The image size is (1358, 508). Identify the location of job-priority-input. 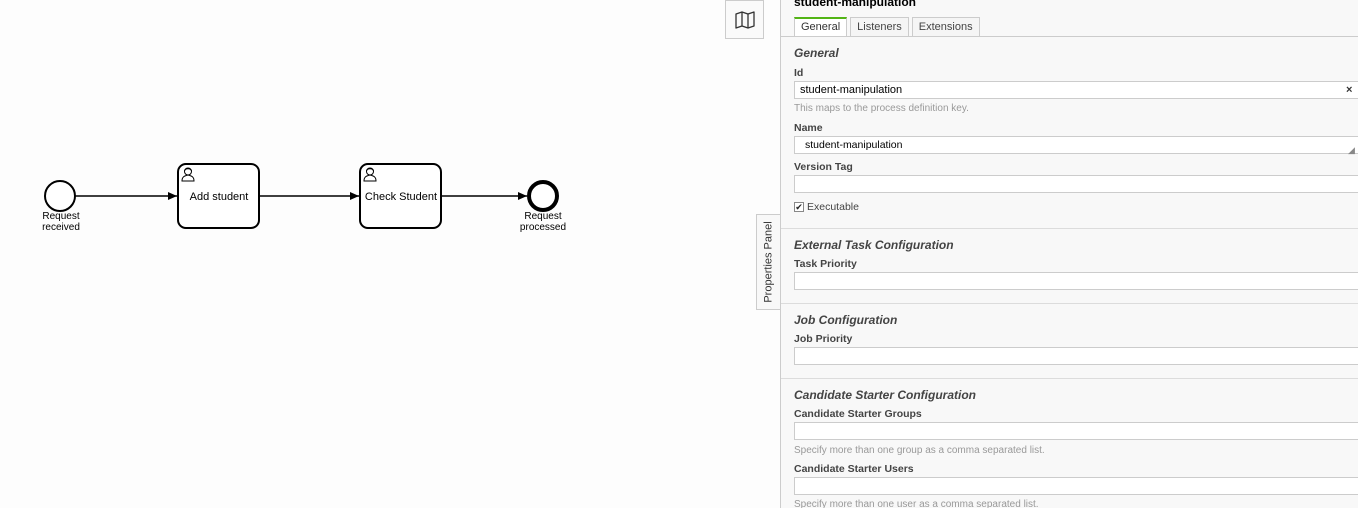
(1076, 356).